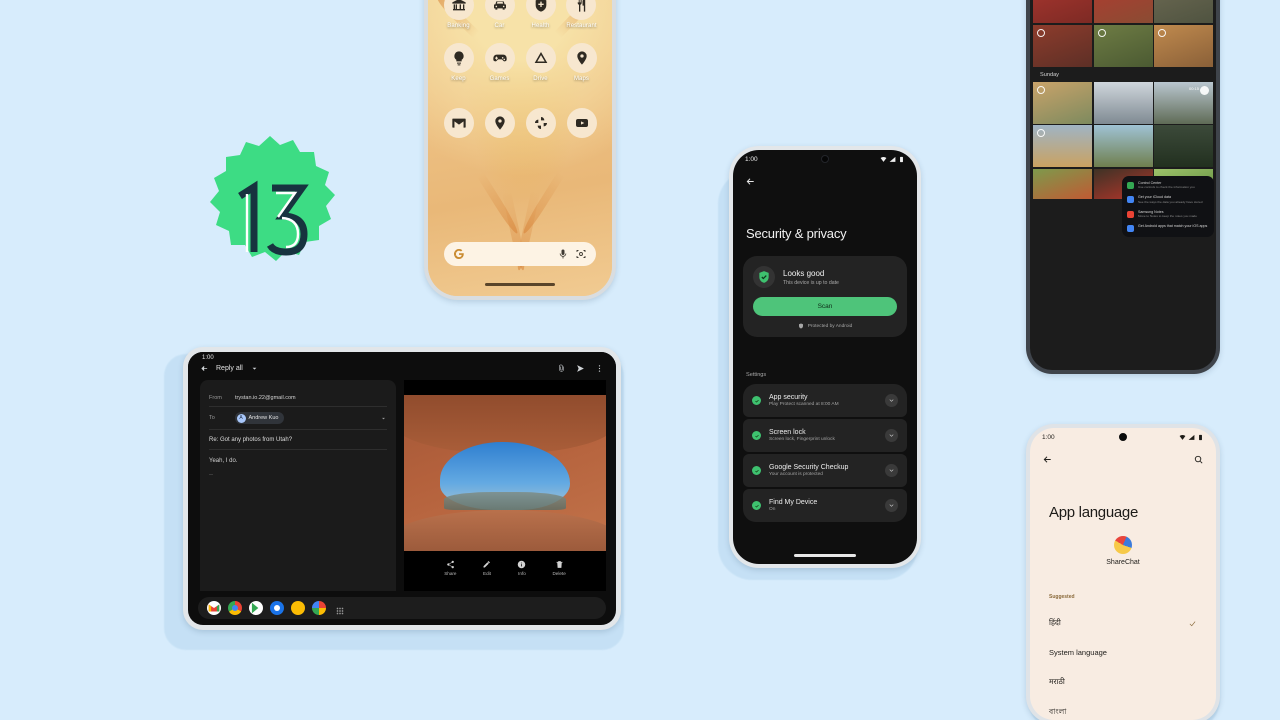 This screenshot has width=1280, height=720. What do you see at coordinates (825, 326) in the screenshot?
I see `protected-by-android: Protected by Android` at bounding box center [825, 326].